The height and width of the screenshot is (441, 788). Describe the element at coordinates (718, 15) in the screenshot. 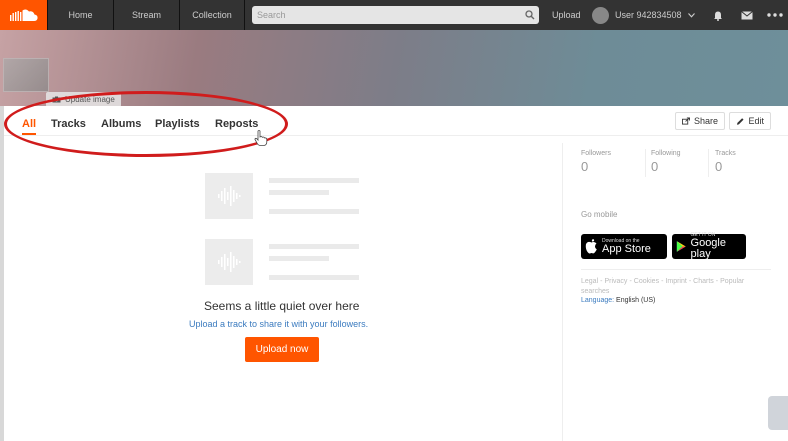

I see `notifications-bell-icon` at that location.